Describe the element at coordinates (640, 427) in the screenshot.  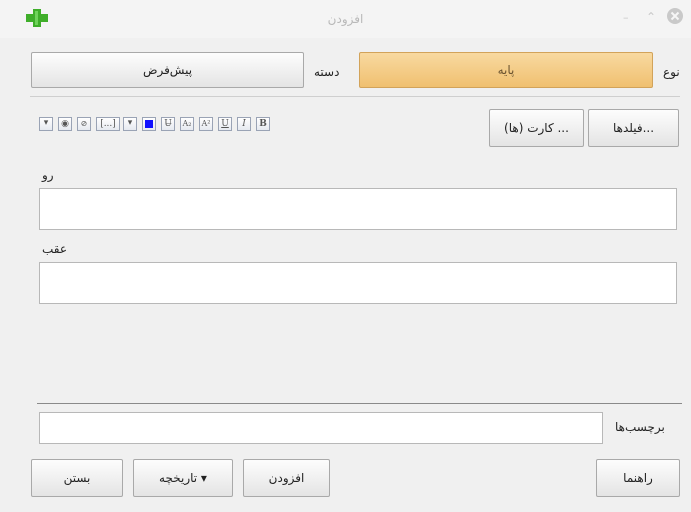
I see `tags-label: برچسب‌ها` at that location.